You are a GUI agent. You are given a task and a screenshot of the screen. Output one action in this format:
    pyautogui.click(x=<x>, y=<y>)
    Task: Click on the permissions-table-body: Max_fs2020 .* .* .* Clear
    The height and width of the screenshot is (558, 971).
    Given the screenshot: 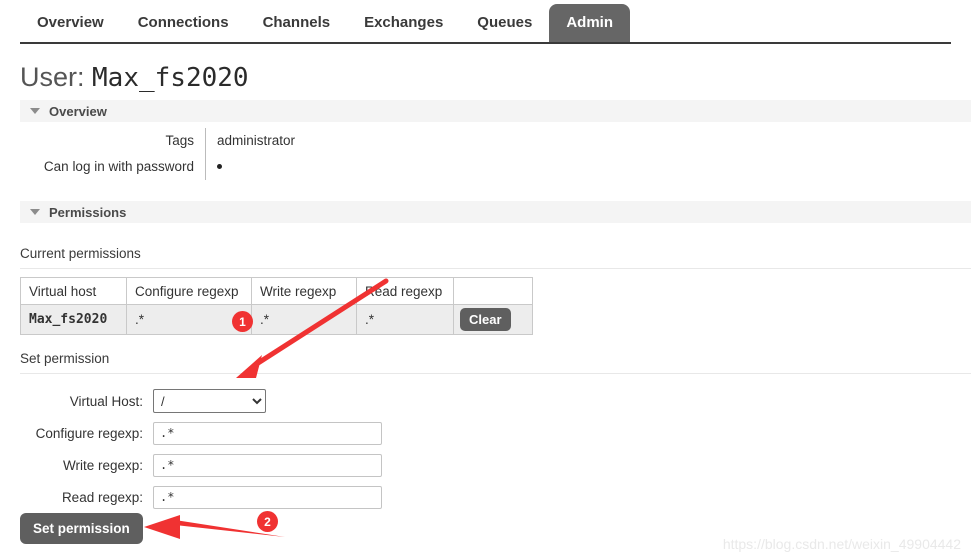 What is the action you would take?
    pyautogui.click(x=276, y=319)
    